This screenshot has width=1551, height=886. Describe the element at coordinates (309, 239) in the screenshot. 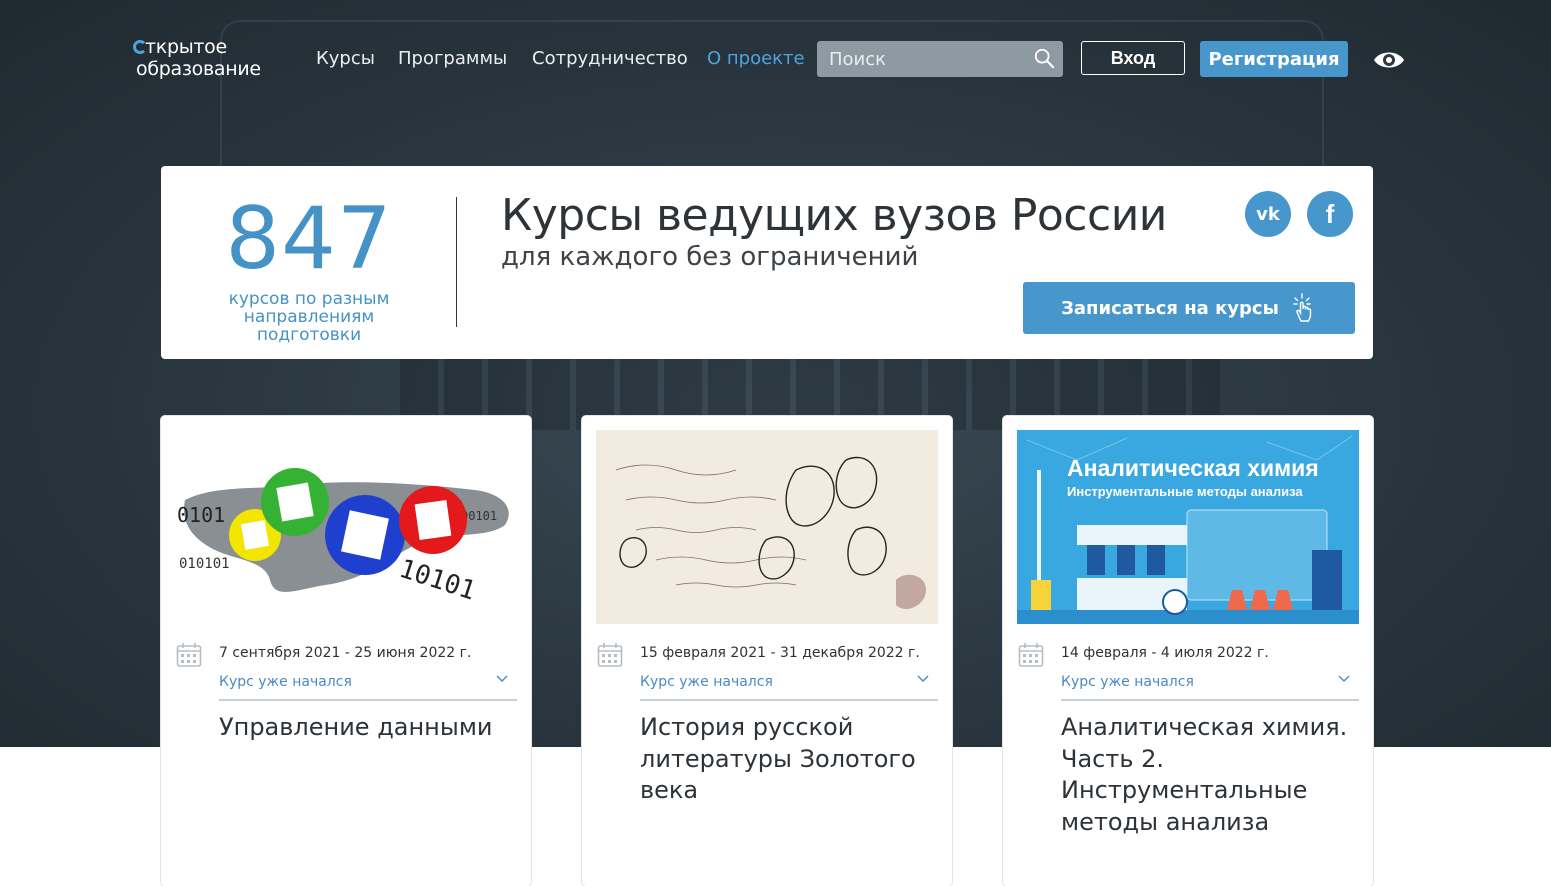

I see `course-count: 847` at that location.